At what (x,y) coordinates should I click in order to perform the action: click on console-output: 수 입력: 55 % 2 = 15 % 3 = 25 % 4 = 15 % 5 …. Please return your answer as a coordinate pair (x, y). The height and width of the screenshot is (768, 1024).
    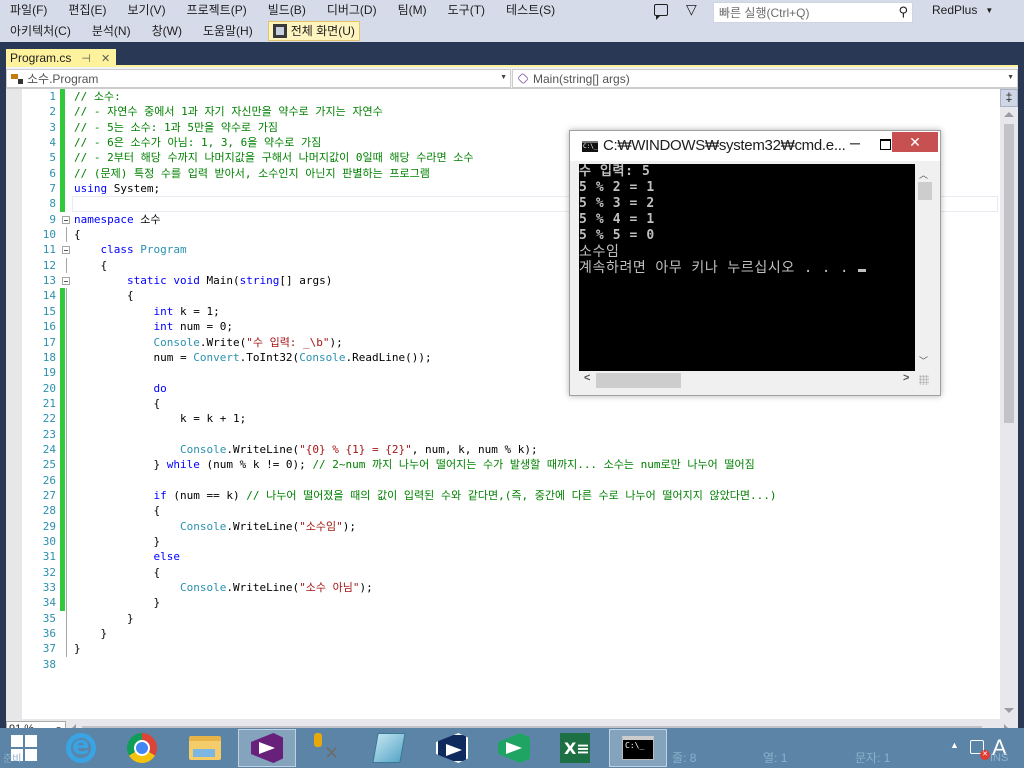
    Looking at the image, I should click on (747, 267).